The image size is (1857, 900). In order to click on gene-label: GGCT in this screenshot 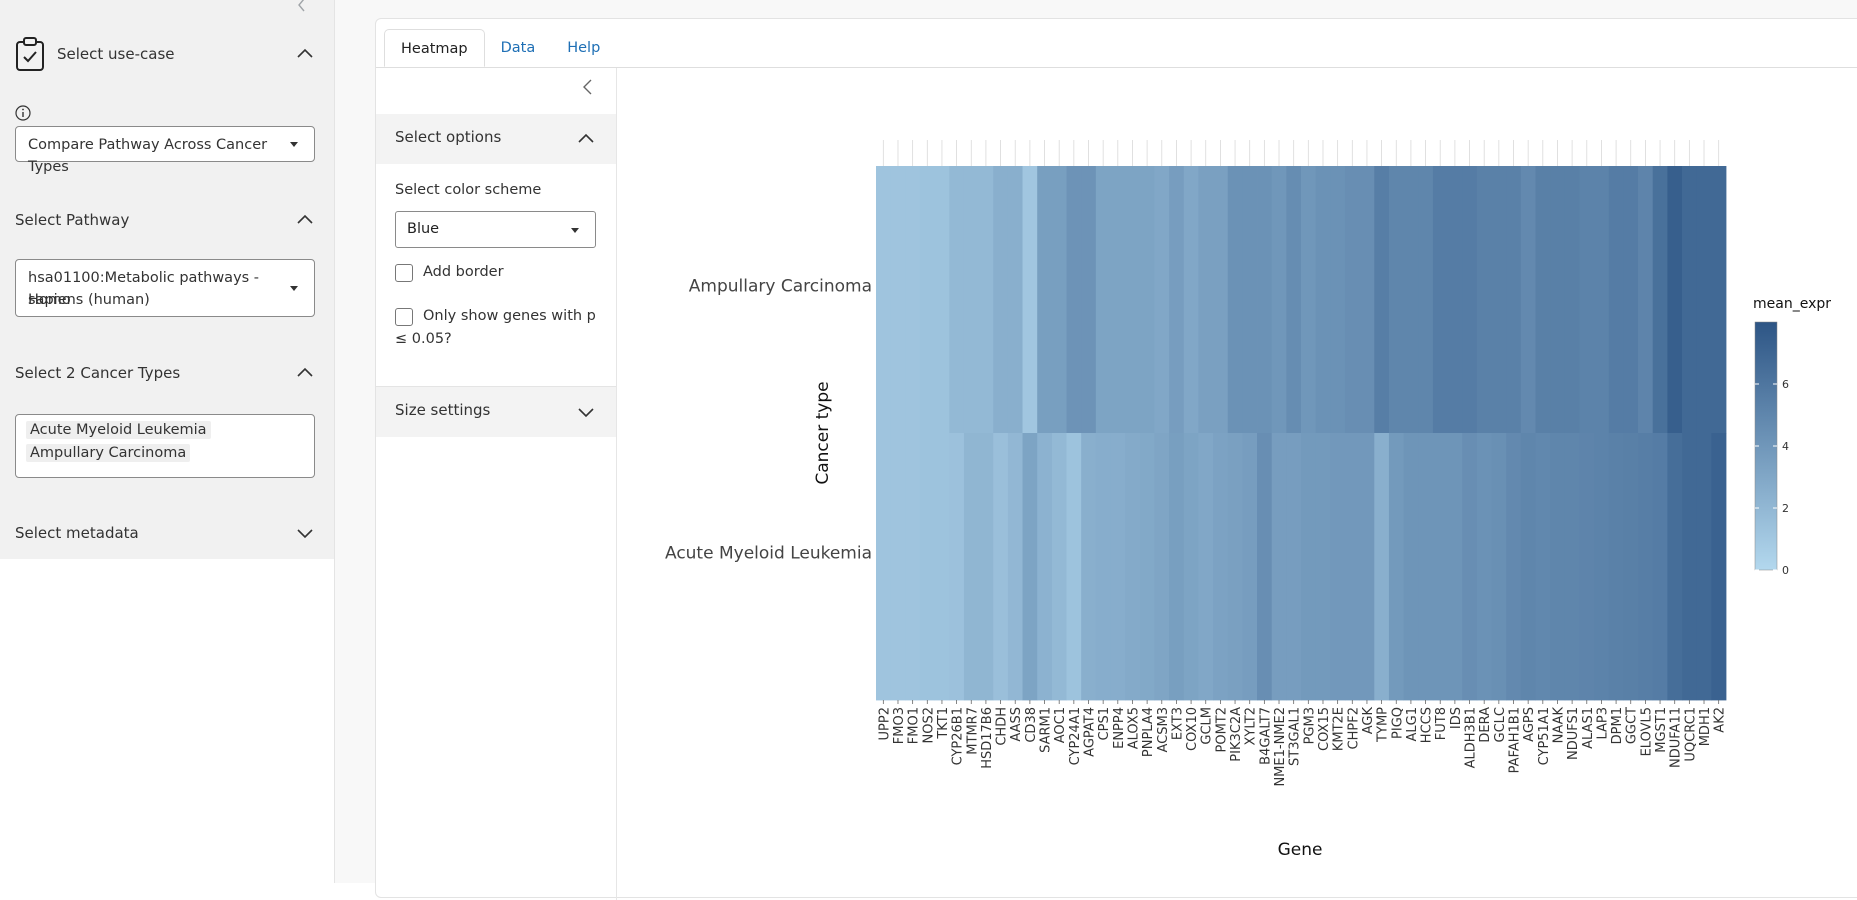, I will do `click(1632, 725)`.